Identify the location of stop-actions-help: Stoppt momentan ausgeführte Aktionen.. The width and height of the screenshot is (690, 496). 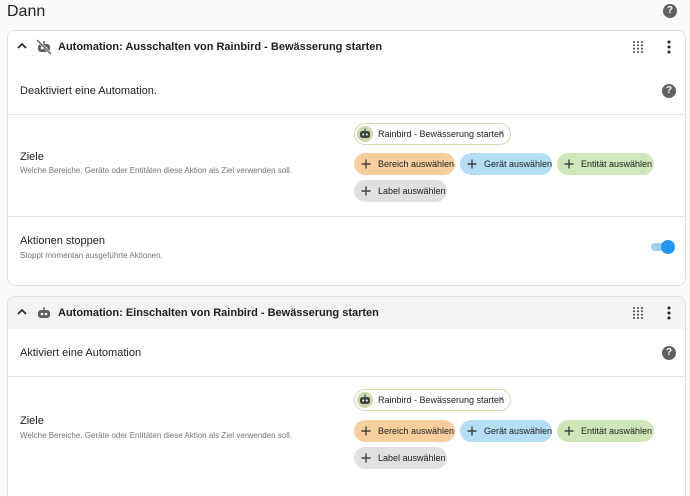
(91, 255).